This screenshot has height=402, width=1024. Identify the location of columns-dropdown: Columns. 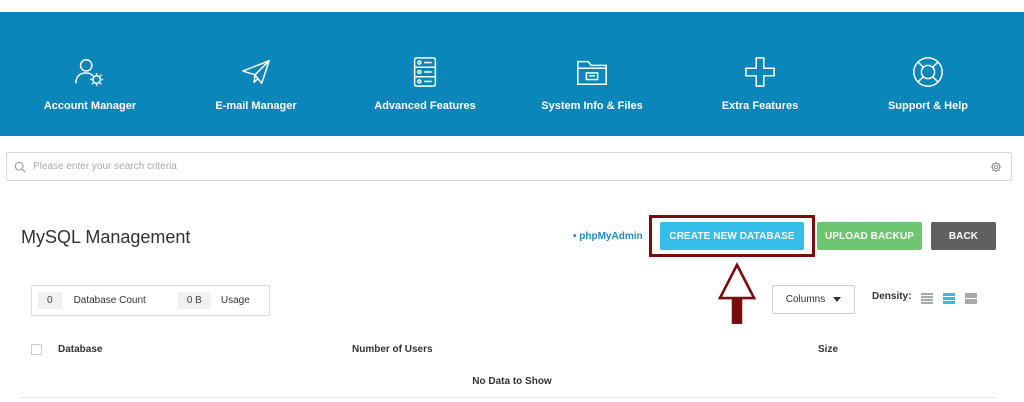
(813, 299).